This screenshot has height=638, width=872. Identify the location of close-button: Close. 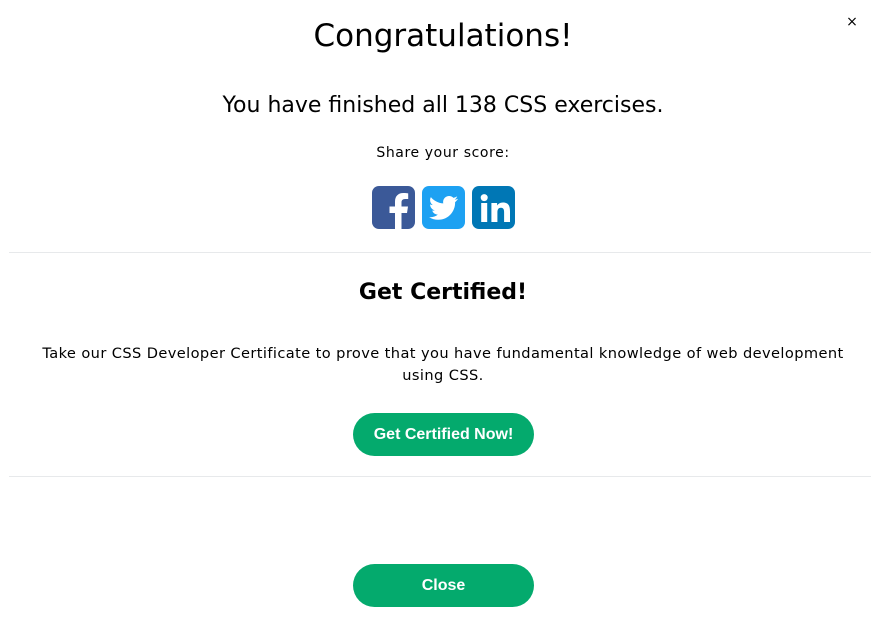
(443, 585).